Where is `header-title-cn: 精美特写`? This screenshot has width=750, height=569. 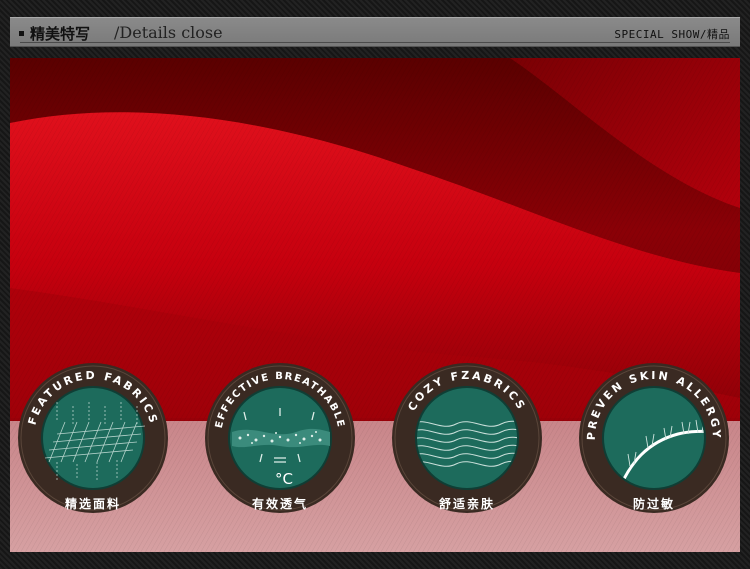
header-title-cn: 精美特写 is located at coordinates (60, 34).